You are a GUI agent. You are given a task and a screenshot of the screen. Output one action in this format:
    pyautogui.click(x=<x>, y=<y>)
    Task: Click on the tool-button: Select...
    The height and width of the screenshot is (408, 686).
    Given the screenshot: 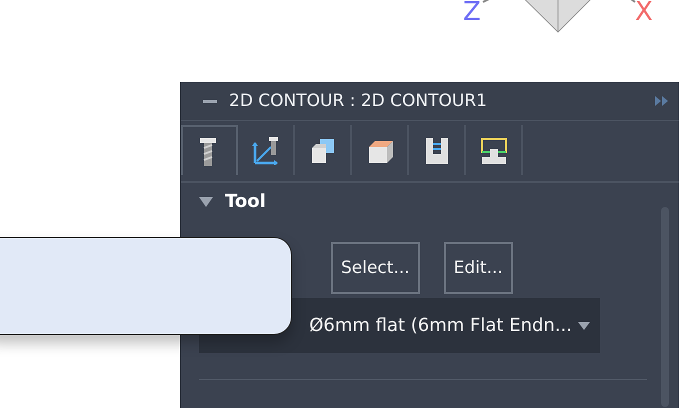 What is the action you would take?
    pyautogui.click(x=375, y=268)
    